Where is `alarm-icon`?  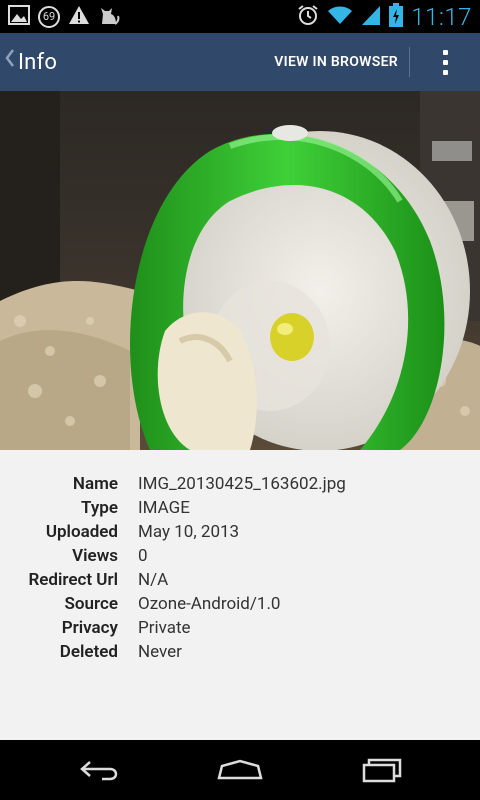
alarm-icon is located at coordinates (308, 17).